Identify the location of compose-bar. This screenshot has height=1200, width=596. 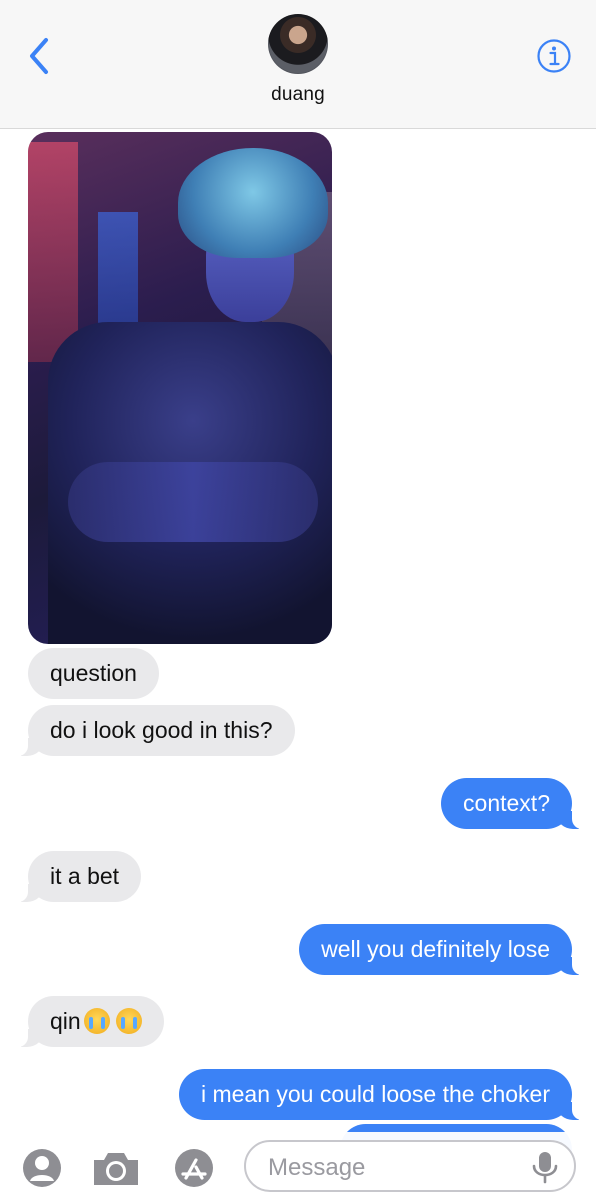
(298, 1166).